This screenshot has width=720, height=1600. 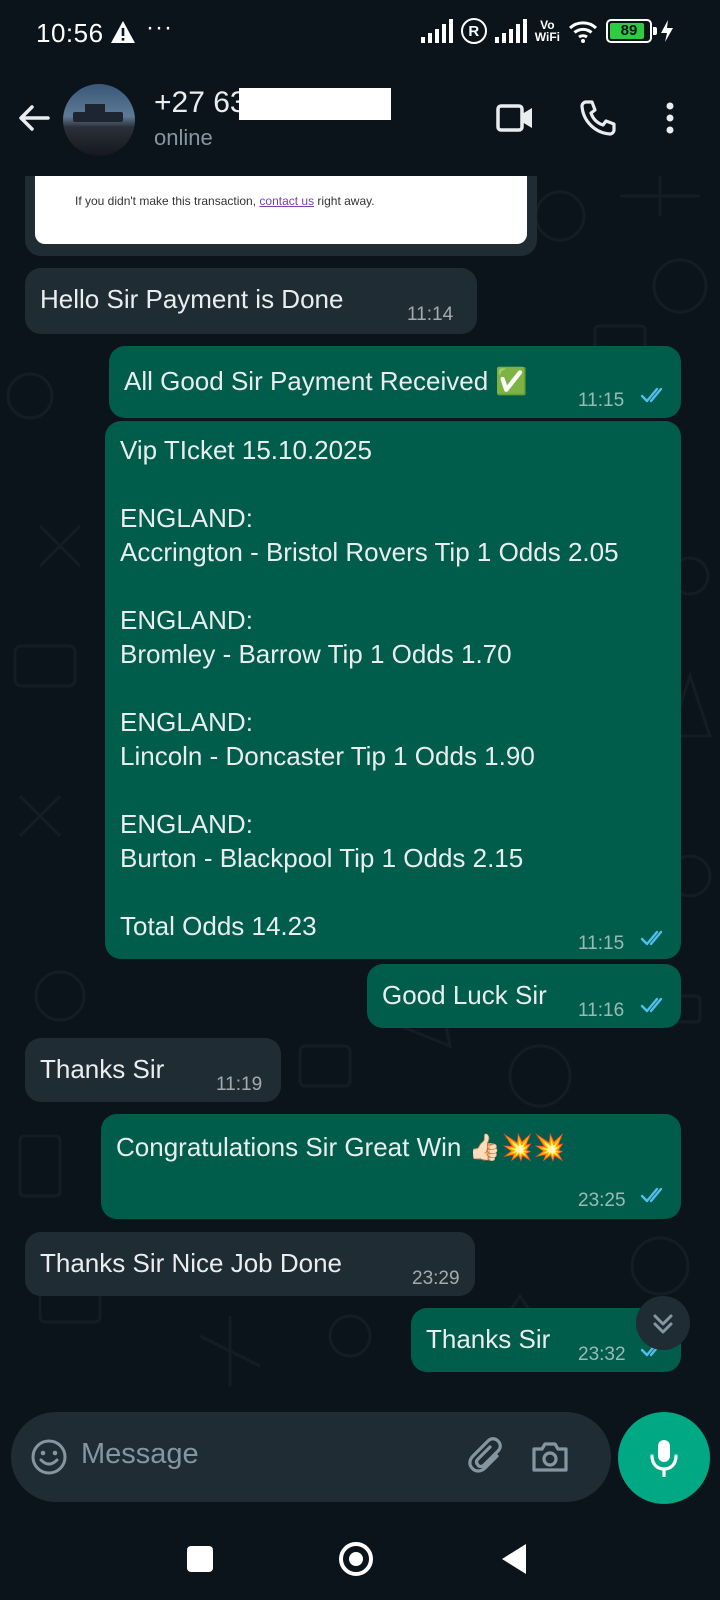 What do you see at coordinates (602, 1200) in the screenshot?
I see `message-time: 23:25` at bounding box center [602, 1200].